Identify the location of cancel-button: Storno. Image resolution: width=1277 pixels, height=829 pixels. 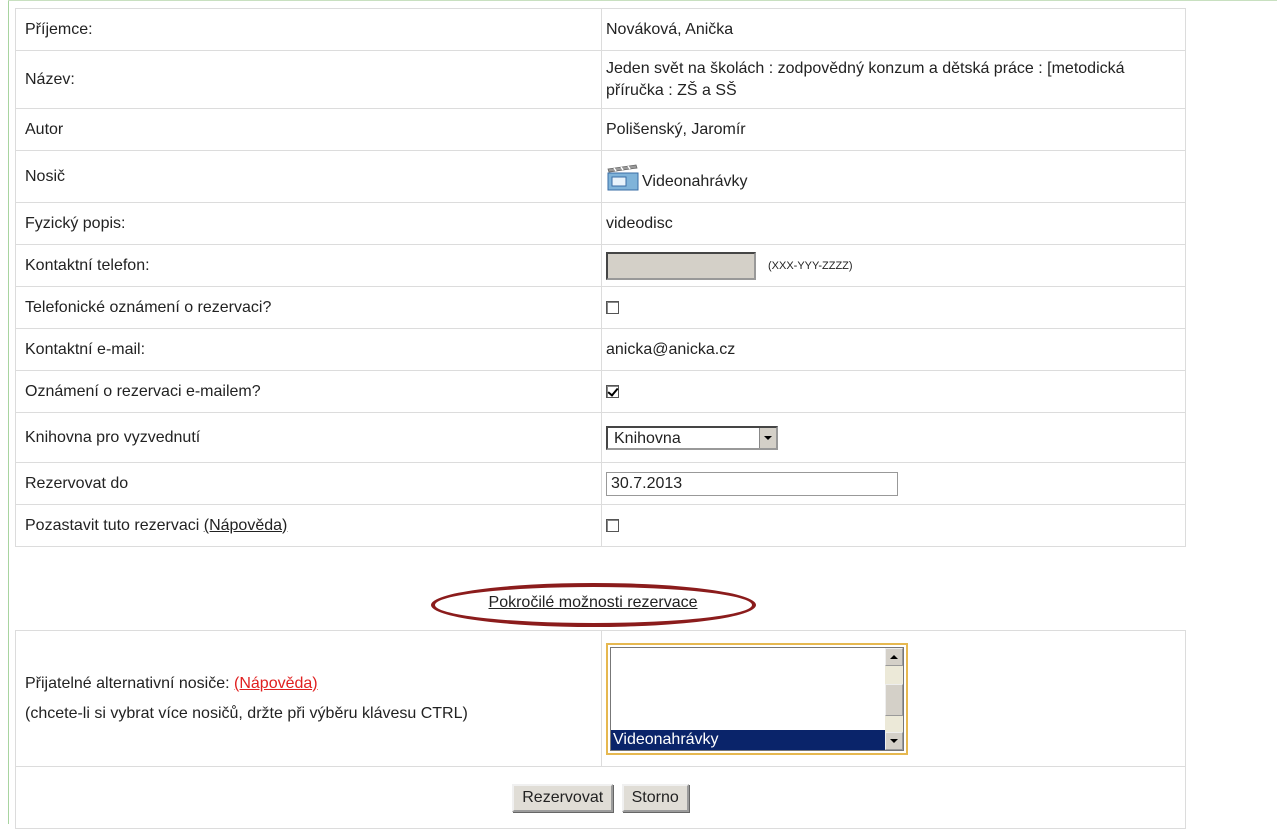
(655, 797).